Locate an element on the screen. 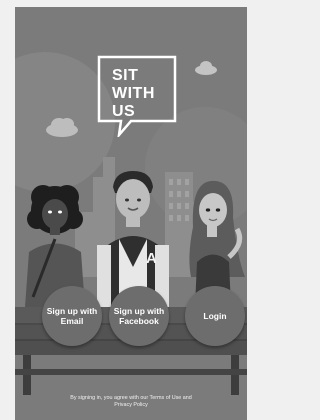 Image resolution: width=320 pixels, height=420 pixels. cloud-icon is located at coordinates (206, 68).